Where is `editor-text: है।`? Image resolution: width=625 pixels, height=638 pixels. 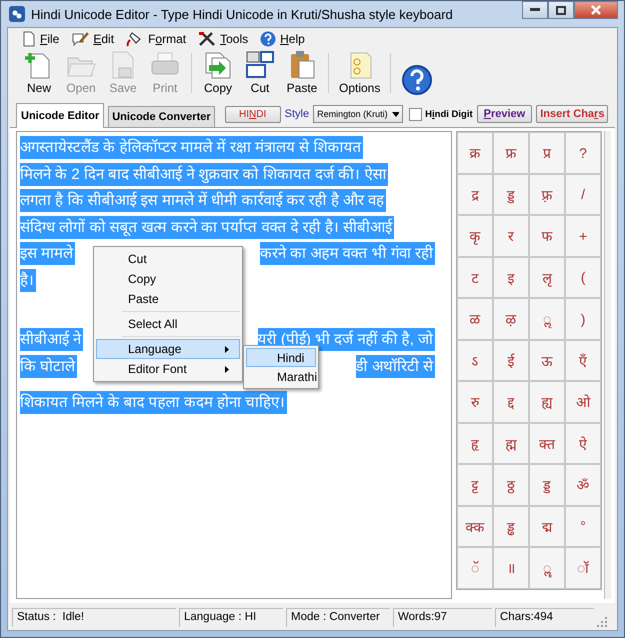 editor-text: है। is located at coordinates (28, 280).